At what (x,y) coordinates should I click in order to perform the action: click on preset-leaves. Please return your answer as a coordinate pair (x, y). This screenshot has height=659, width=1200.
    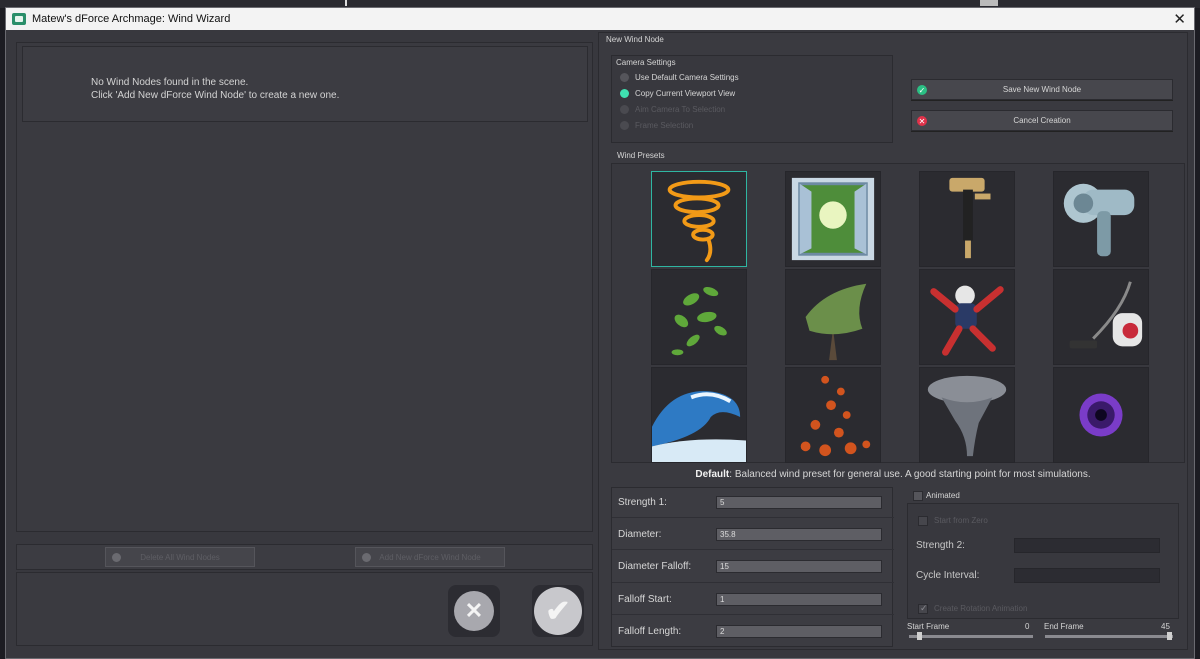
    Looking at the image, I should click on (699, 317).